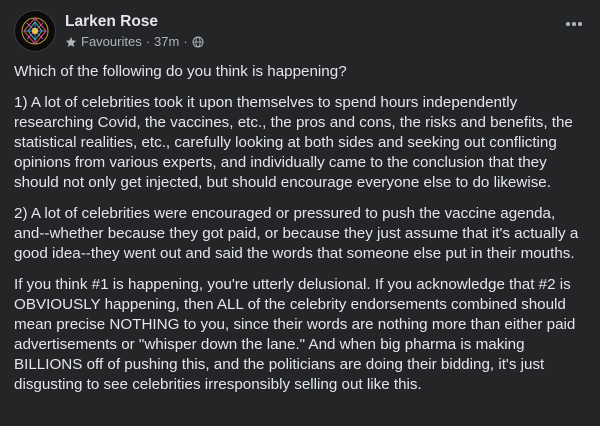 This screenshot has width=600, height=426. I want to click on post-meta: Larken Rose Favourites · 37m ·, so click(134, 31).